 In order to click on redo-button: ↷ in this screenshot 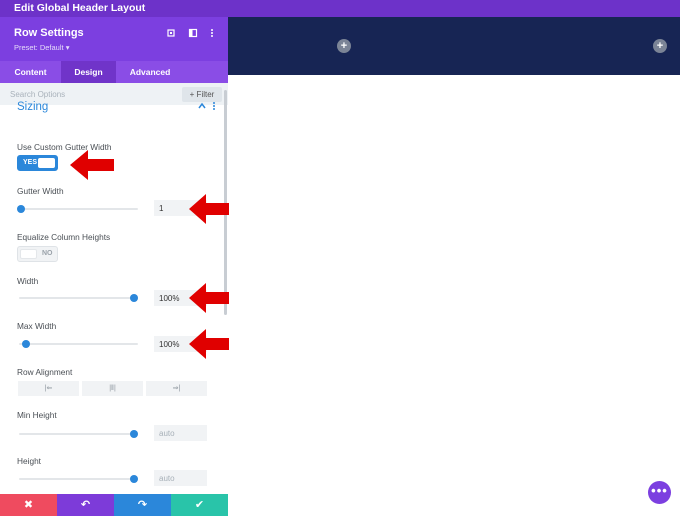, I will do `click(142, 505)`.